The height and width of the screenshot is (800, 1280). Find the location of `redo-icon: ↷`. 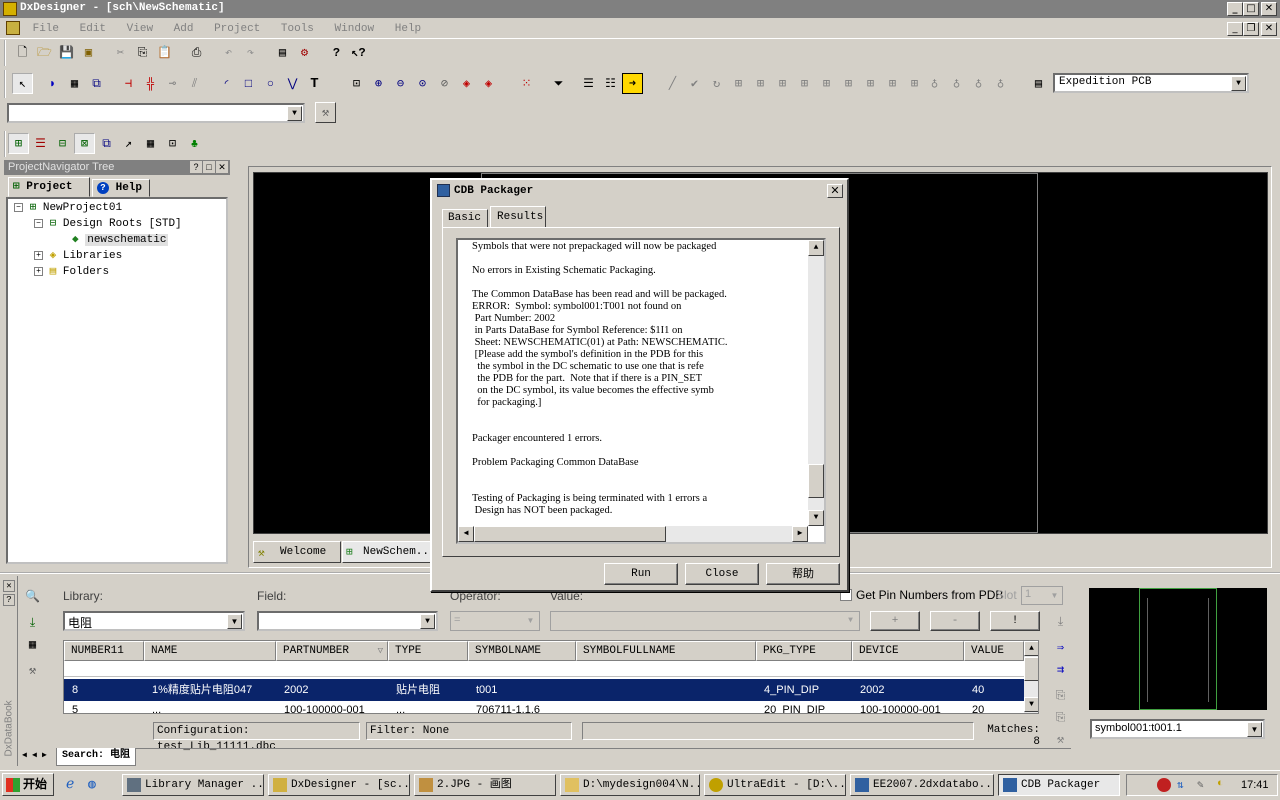

redo-icon: ↷ is located at coordinates (250, 52).